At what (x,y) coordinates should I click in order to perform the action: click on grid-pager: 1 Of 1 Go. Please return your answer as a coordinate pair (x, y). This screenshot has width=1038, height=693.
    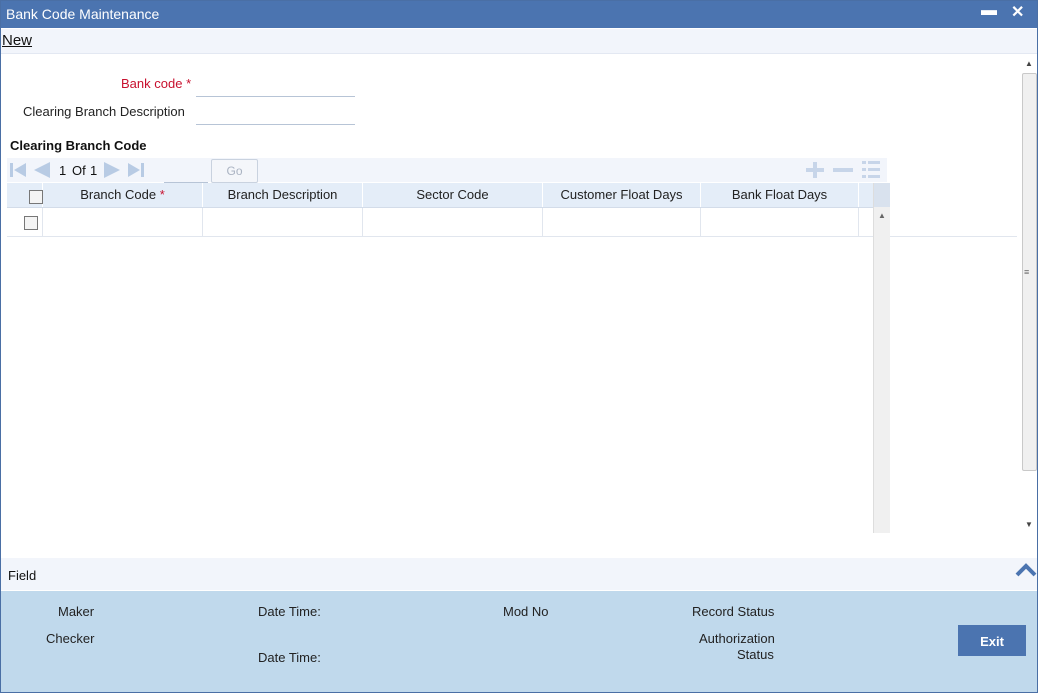
    Looking at the image, I should click on (447, 170).